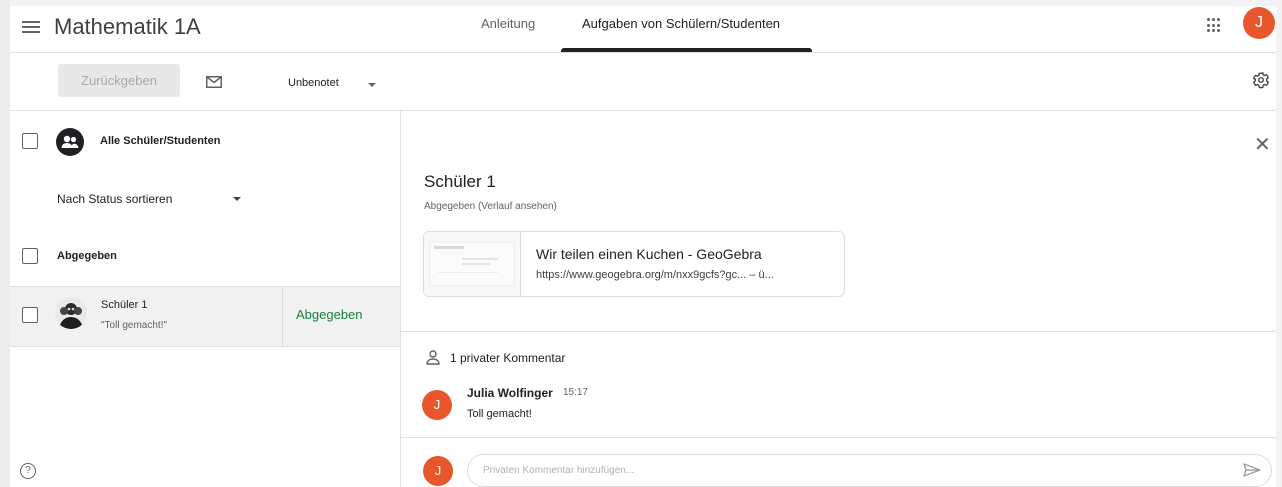 The height and width of the screenshot is (487, 1282). I want to click on comment-timestamp: 15:17, so click(576, 392).